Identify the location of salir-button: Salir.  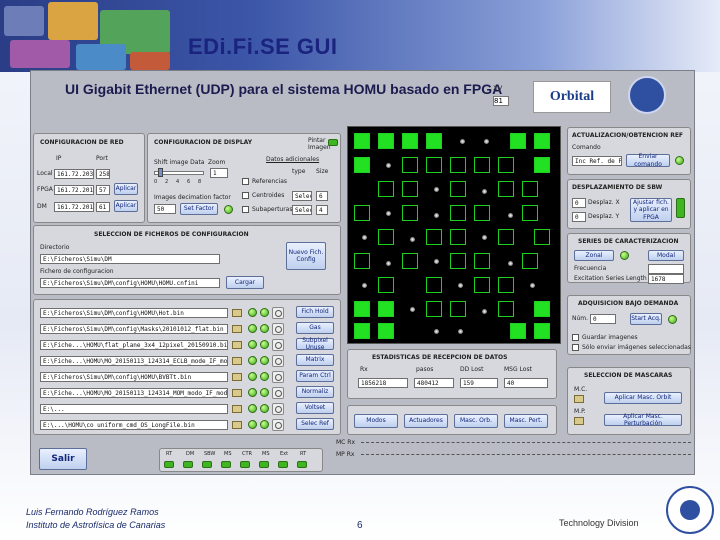
(63, 459).